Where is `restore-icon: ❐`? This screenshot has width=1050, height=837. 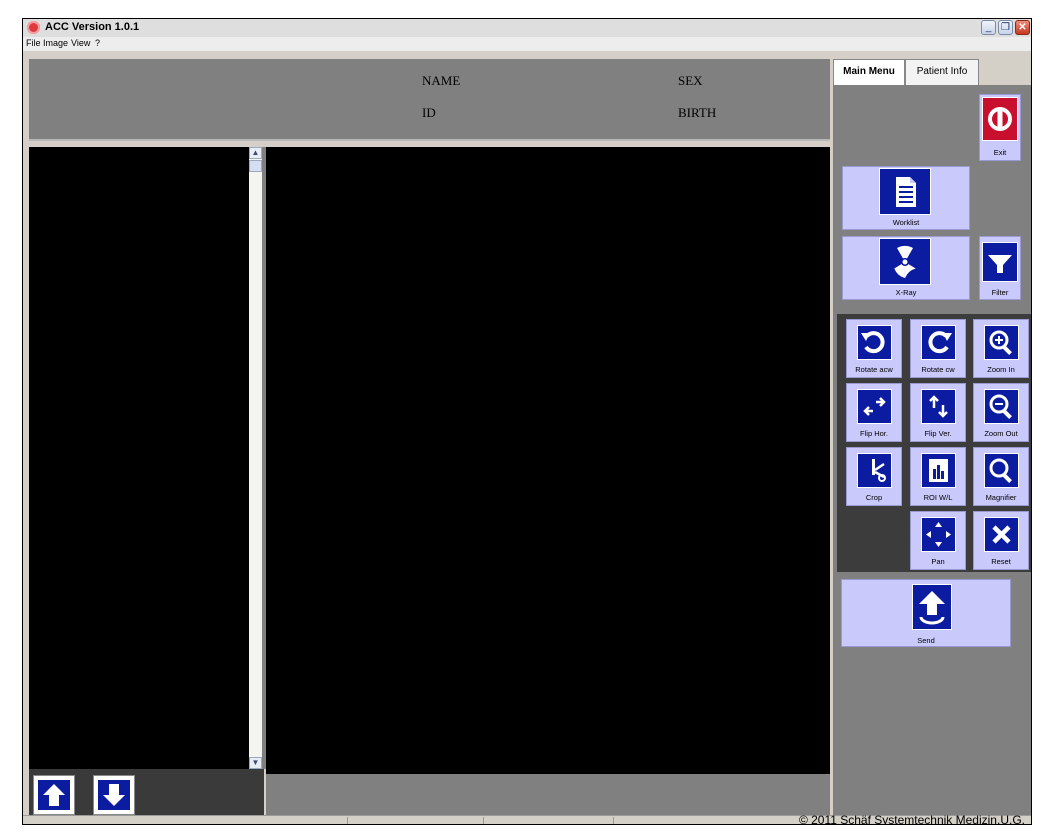 restore-icon: ❐ is located at coordinates (1005, 27).